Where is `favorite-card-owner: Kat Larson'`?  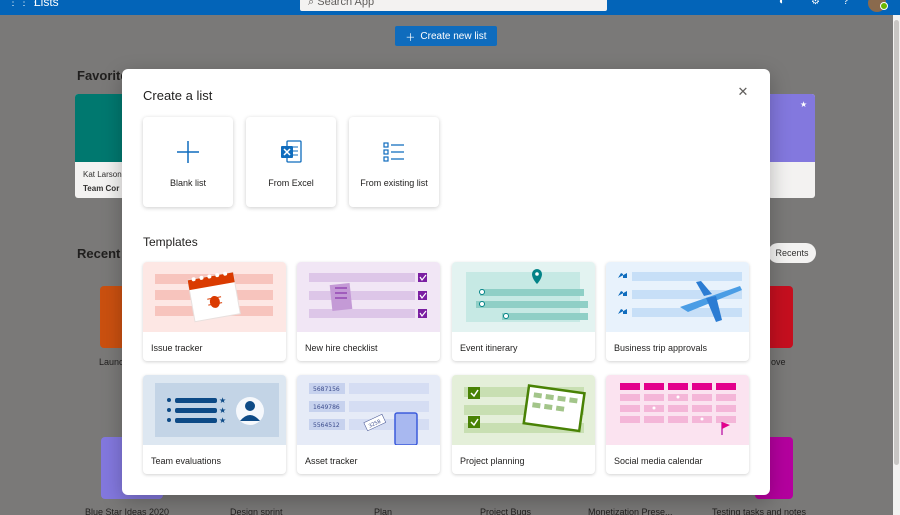 favorite-card-owner: Kat Larson' is located at coordinates (103, 174).